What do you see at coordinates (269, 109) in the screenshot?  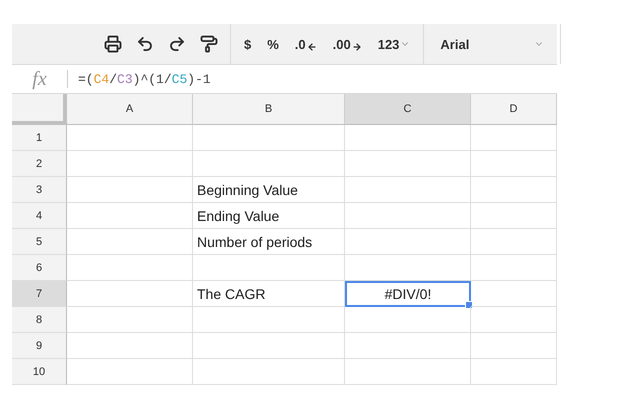 I see `column-header: B` at bounding box center [269, 109].